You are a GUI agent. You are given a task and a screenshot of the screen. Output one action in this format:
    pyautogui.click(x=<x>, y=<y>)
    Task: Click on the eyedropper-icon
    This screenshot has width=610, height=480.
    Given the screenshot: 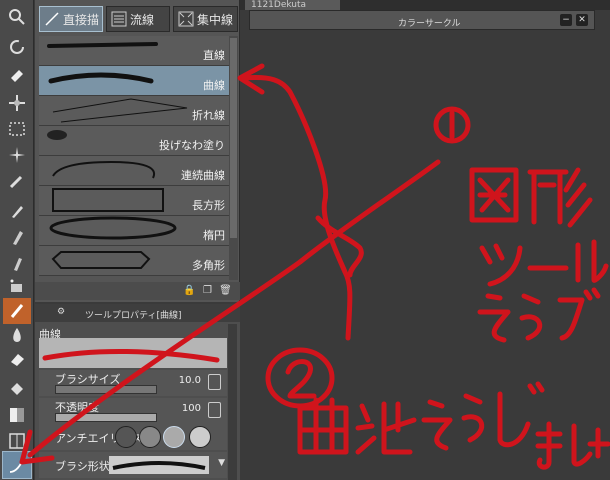 What is the action you would take?
    pyautogui.click(x=17, y=181)
    